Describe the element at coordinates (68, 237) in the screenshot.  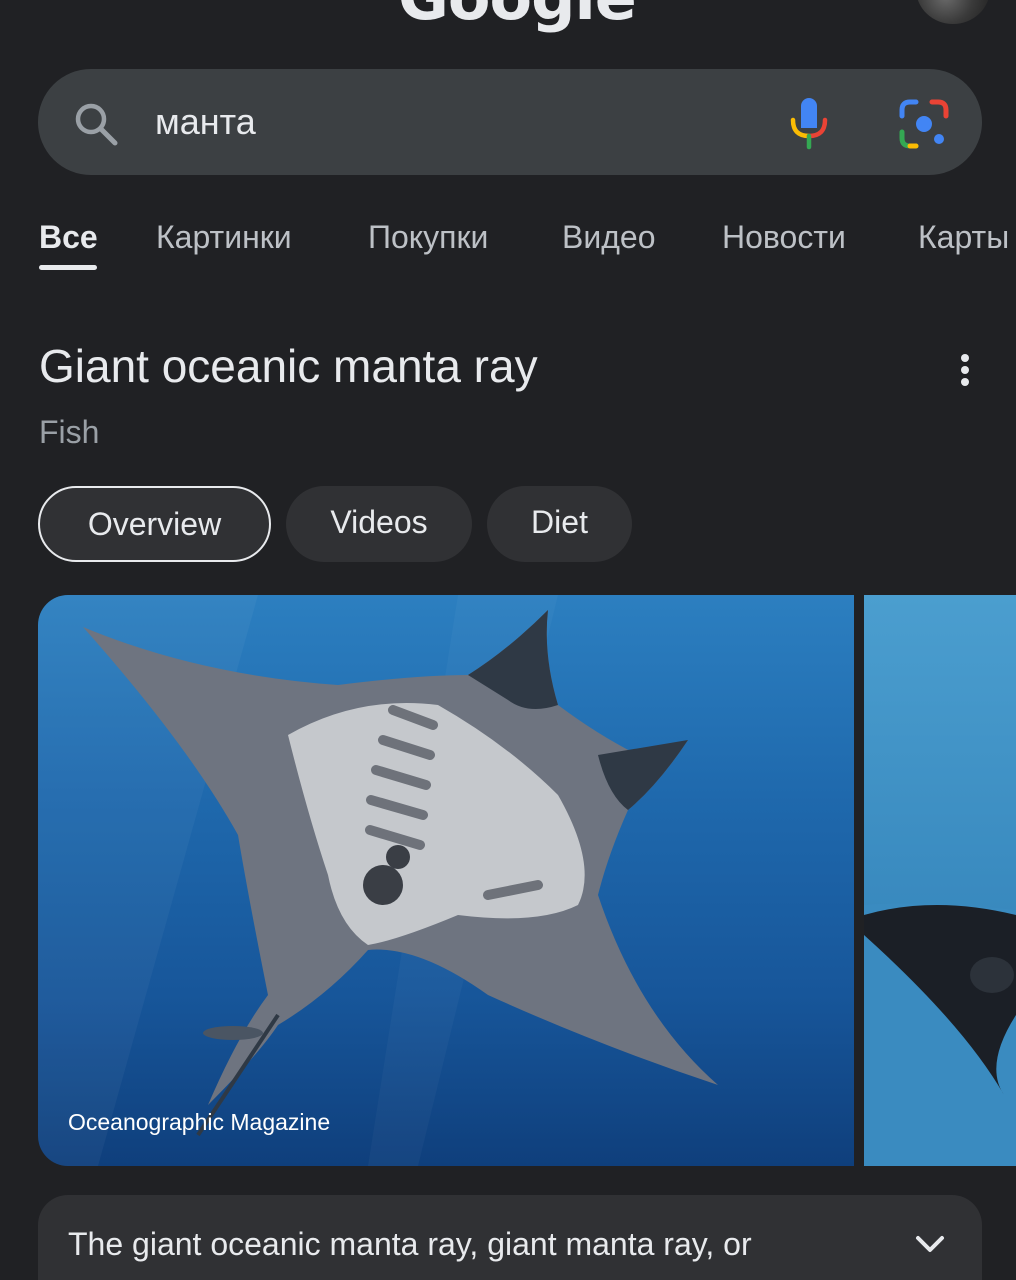
I see `tab-all: Все` at that location.